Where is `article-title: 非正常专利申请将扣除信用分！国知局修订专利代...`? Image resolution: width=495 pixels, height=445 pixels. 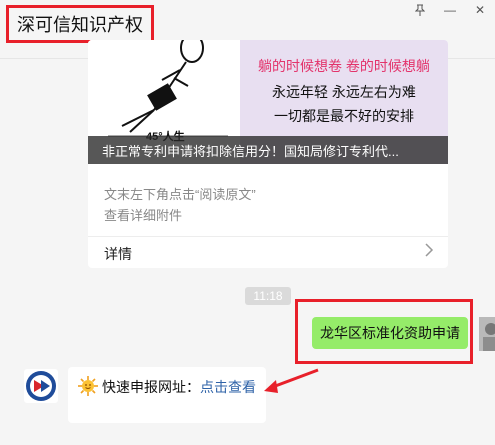
article-title: 非正常专利申请将扣除信用分！国知局修订专利代... is located at coordinates (268, 150).